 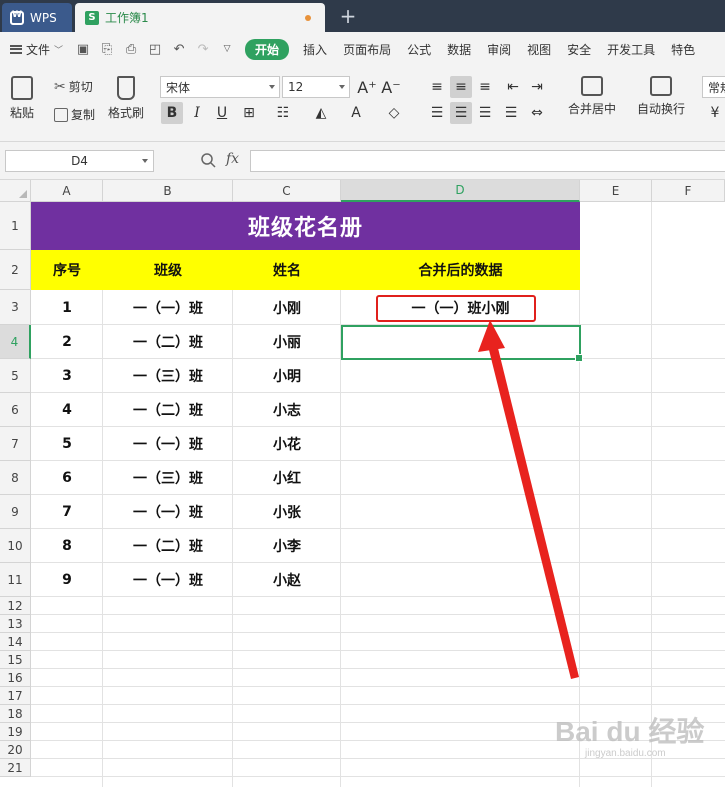 I want to click on menu-tab-insert: 插入, so click(x=315, y=49).